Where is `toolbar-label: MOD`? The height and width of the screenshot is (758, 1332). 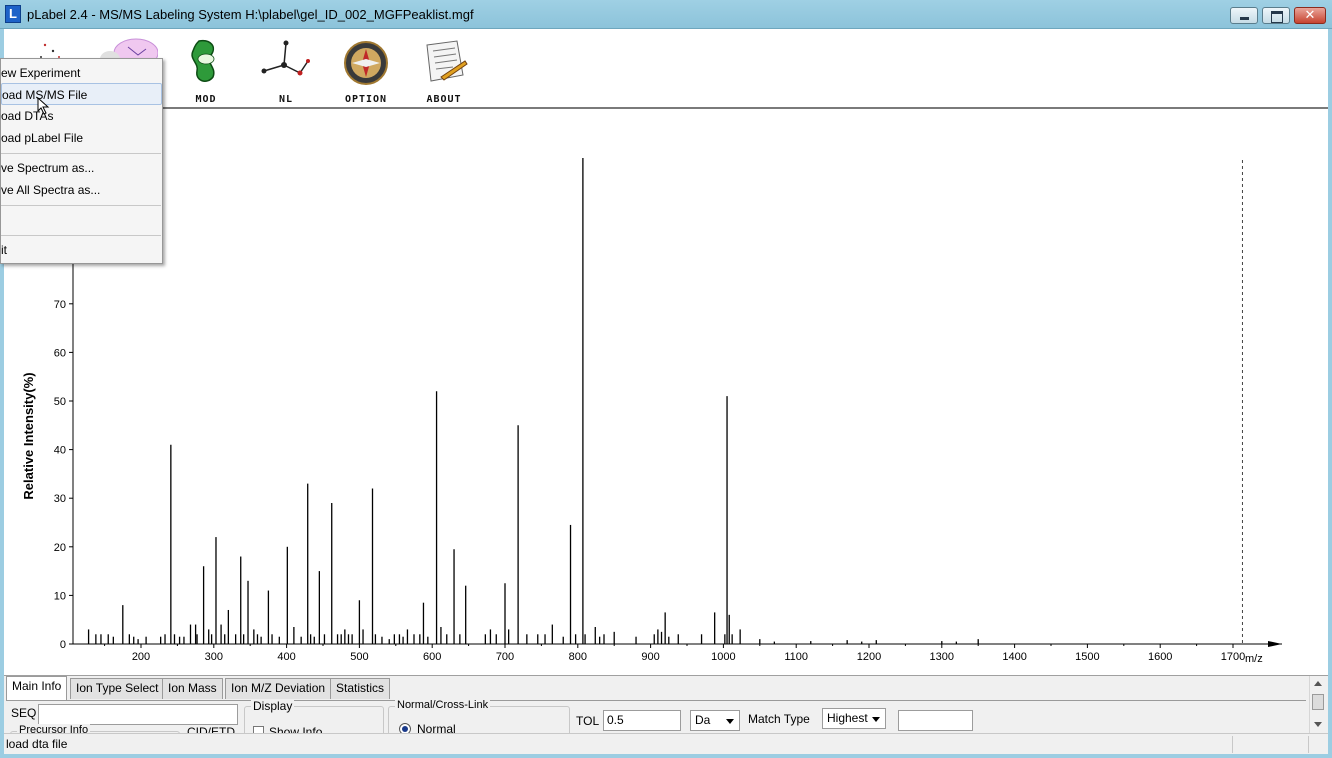
toolbar-label: MOD is located at coordinates (206, 99).